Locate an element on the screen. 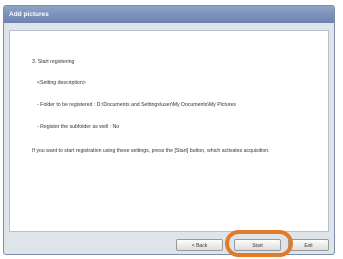 This screenshot has width=343, height=259. step-heading: 3. Start registering is located at coordinates (53, 62).